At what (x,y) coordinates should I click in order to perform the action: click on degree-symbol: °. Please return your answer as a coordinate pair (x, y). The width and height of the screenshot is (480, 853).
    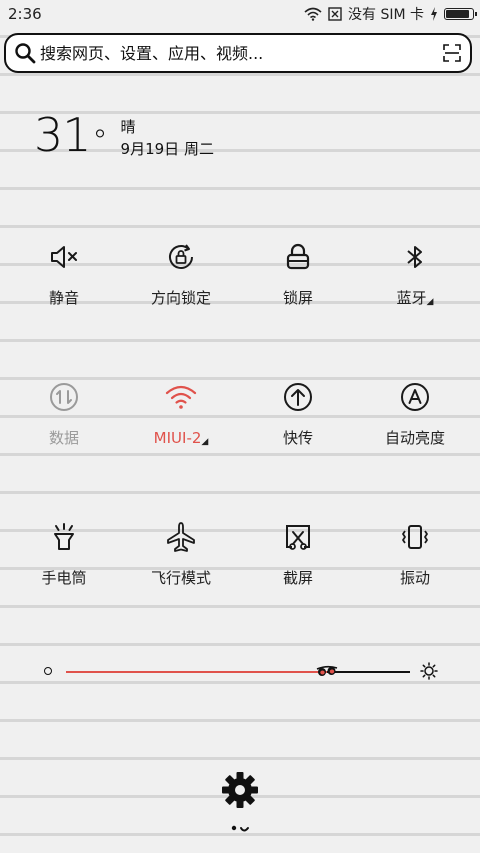
    Looking at the image, I should click on (100, 141).